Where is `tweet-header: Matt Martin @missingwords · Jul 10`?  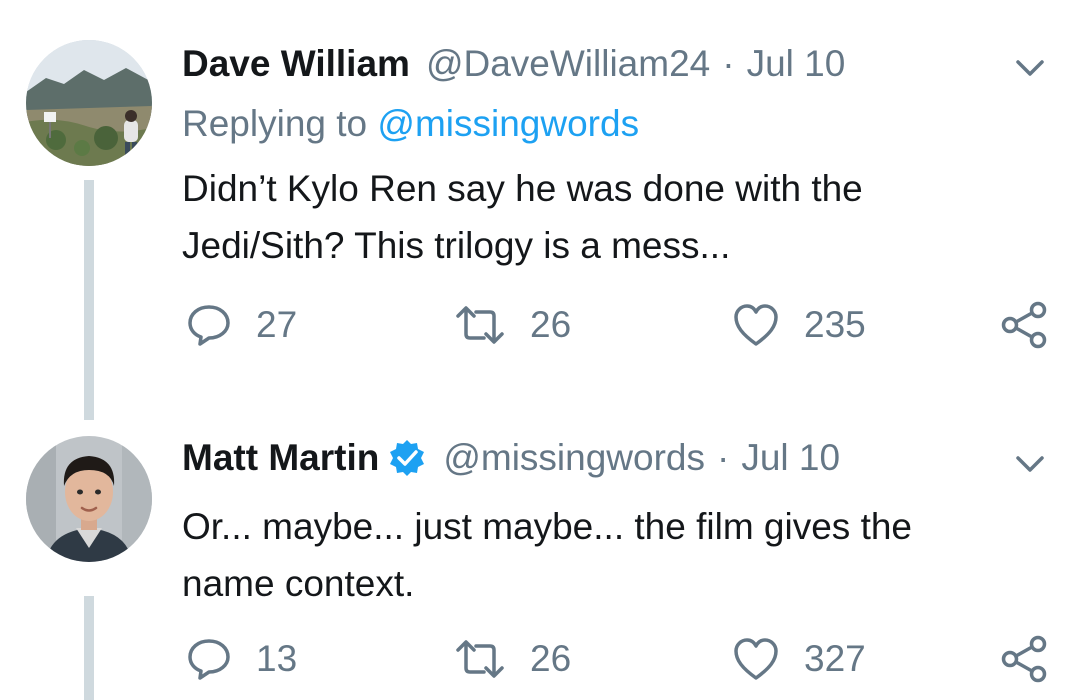
tweet-header: Matt Martin @missingwords · Jul 10 is located at coordinates (591, 458).